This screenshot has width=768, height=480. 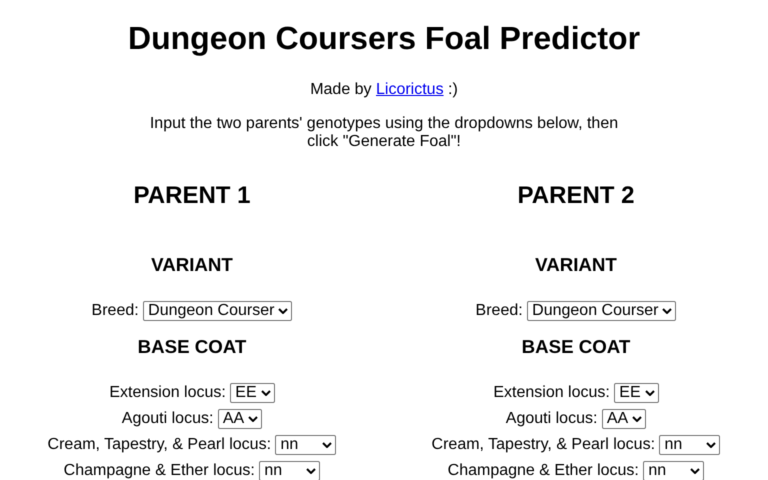 What do you see at coordinates (410, 89) in the screenshot?
I see `author-link: Licorictus` at bounding box center [410, 89].